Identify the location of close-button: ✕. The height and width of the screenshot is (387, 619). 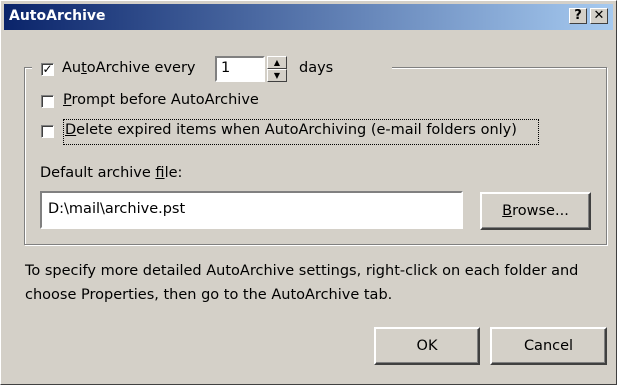
(599, 16).